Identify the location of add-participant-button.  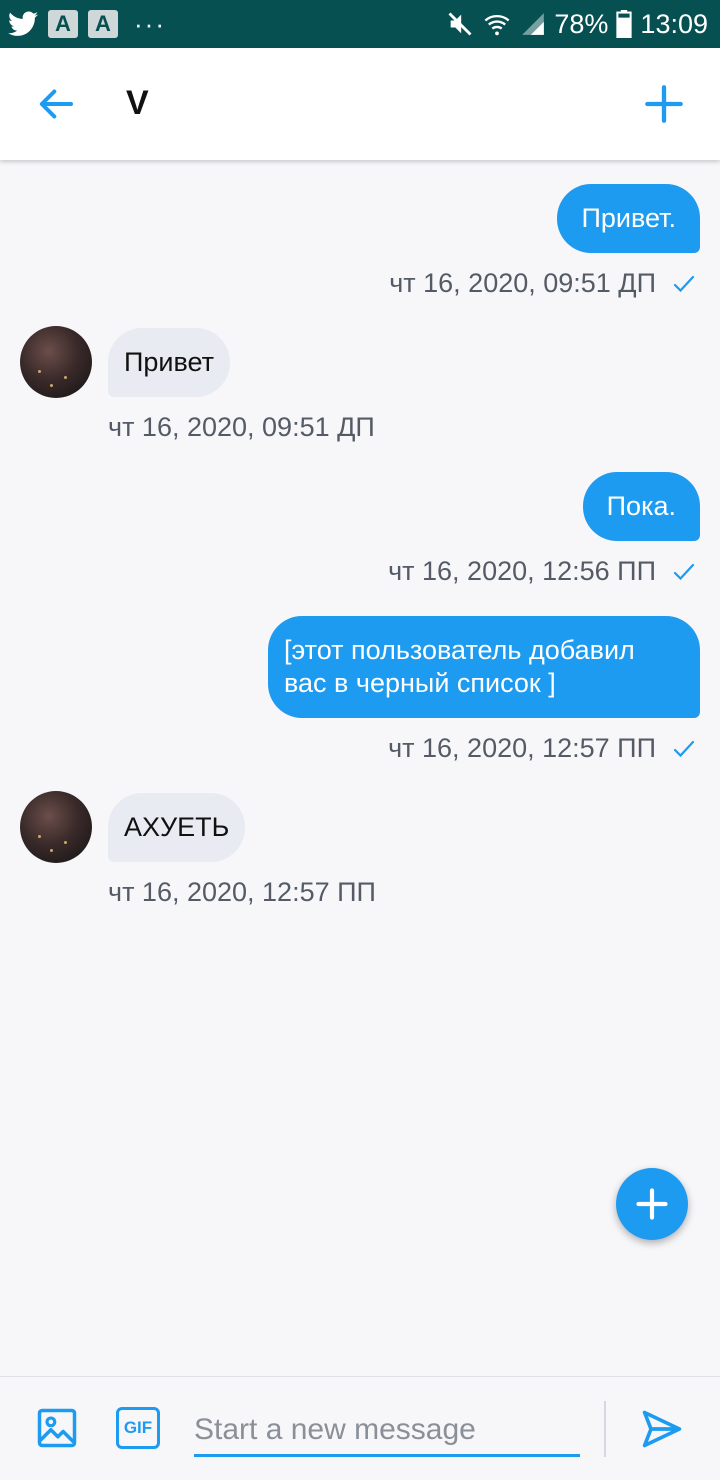
(664, 104).